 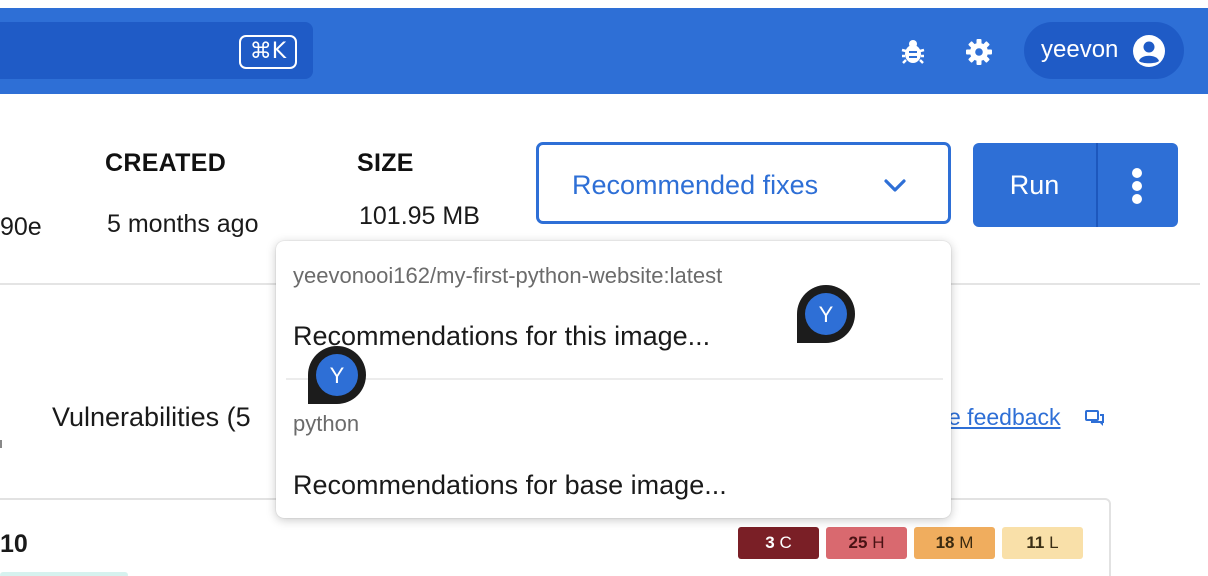 I want to click on created-label: CREATED, so click(x=166, y=163).